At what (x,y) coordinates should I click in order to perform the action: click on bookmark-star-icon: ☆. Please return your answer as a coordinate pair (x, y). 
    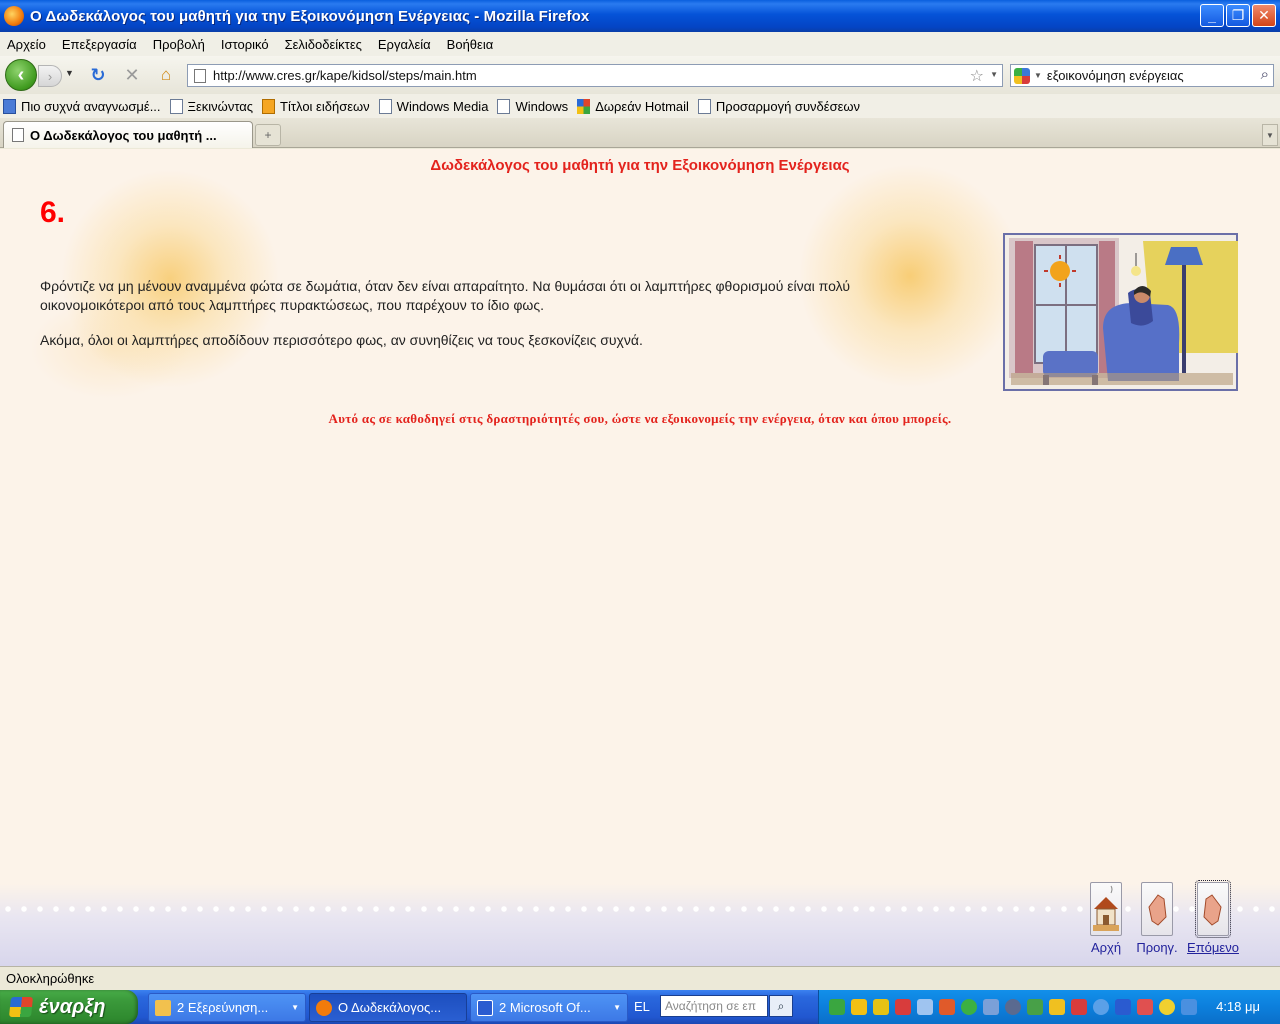
    Looking at the image, I should click on (977, 76).